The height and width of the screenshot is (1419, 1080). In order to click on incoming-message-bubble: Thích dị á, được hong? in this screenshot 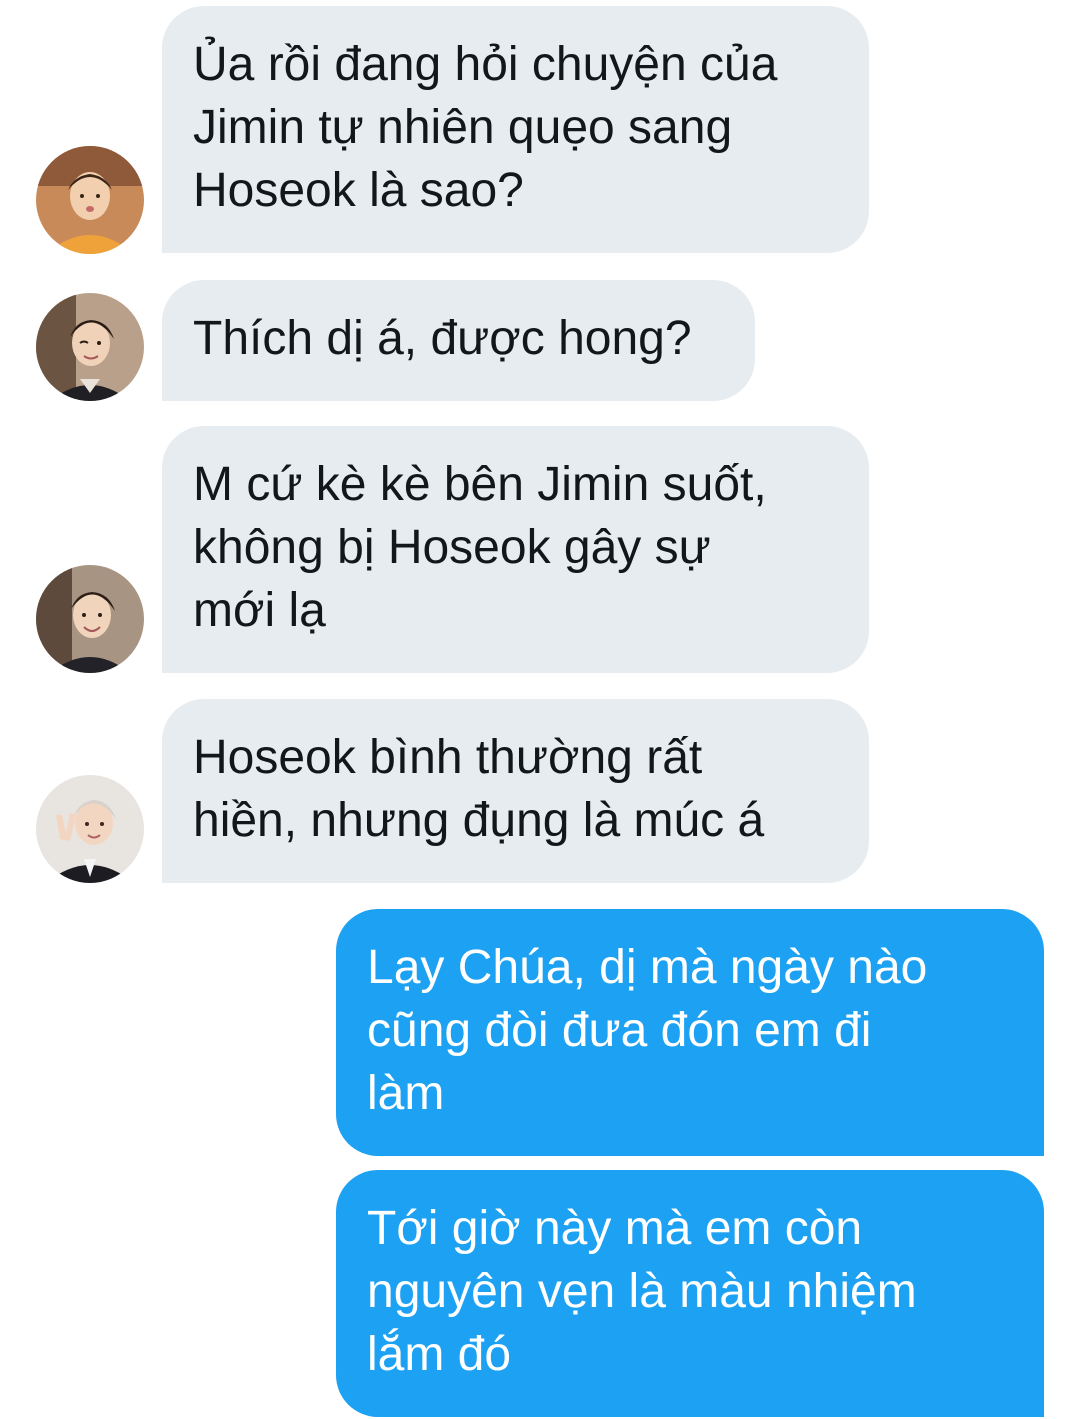, I will do `click(458, 340)`.